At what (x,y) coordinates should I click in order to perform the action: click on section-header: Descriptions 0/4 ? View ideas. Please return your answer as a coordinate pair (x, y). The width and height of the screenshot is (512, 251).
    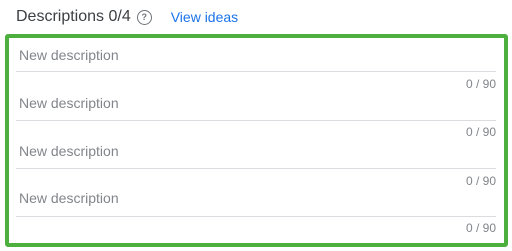
    Looking at the image, I should click on (127, 17).